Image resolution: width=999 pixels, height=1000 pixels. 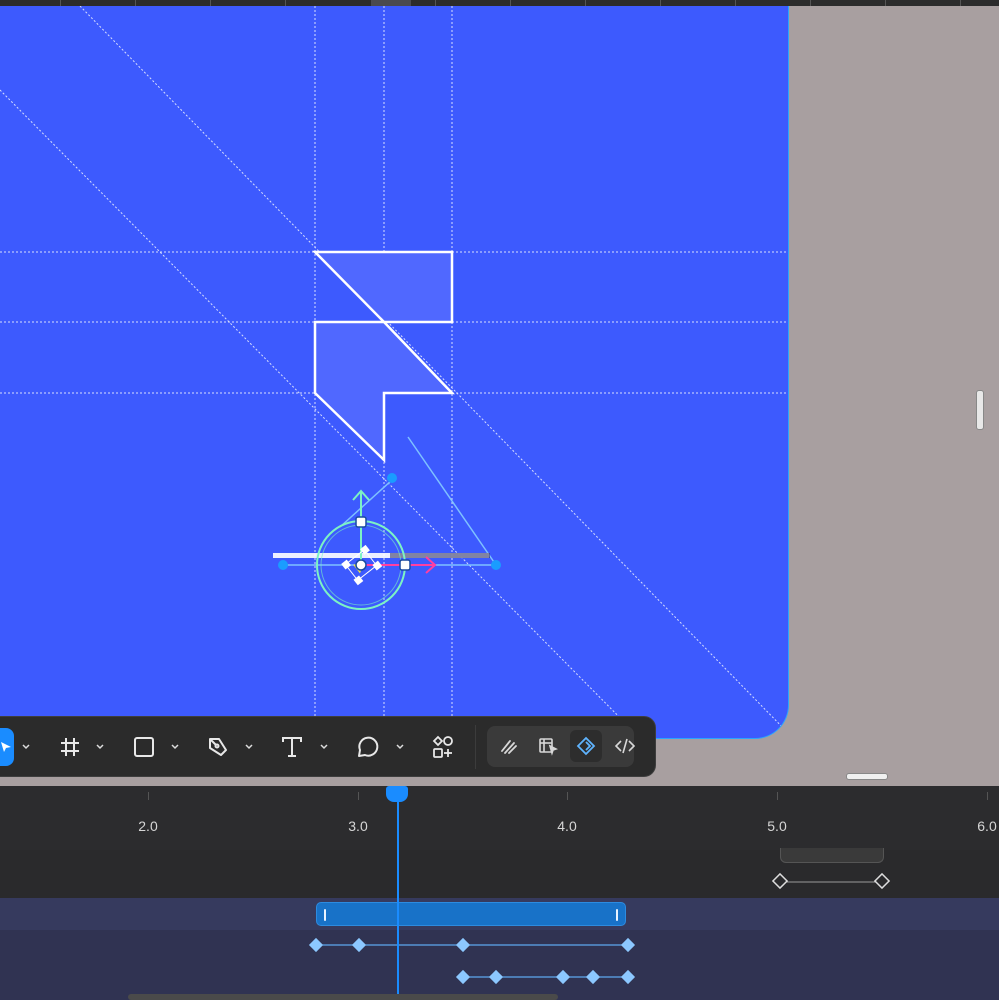 I want to click on code-mode-button, so click(x=625, y=746).